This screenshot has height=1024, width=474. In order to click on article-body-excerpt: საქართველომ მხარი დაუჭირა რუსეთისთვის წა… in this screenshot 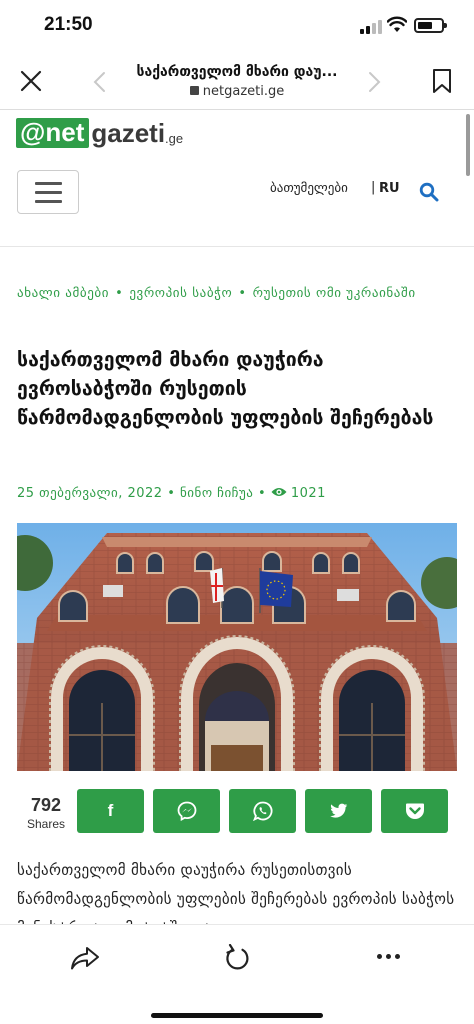, I will do `click(236, 893)`.